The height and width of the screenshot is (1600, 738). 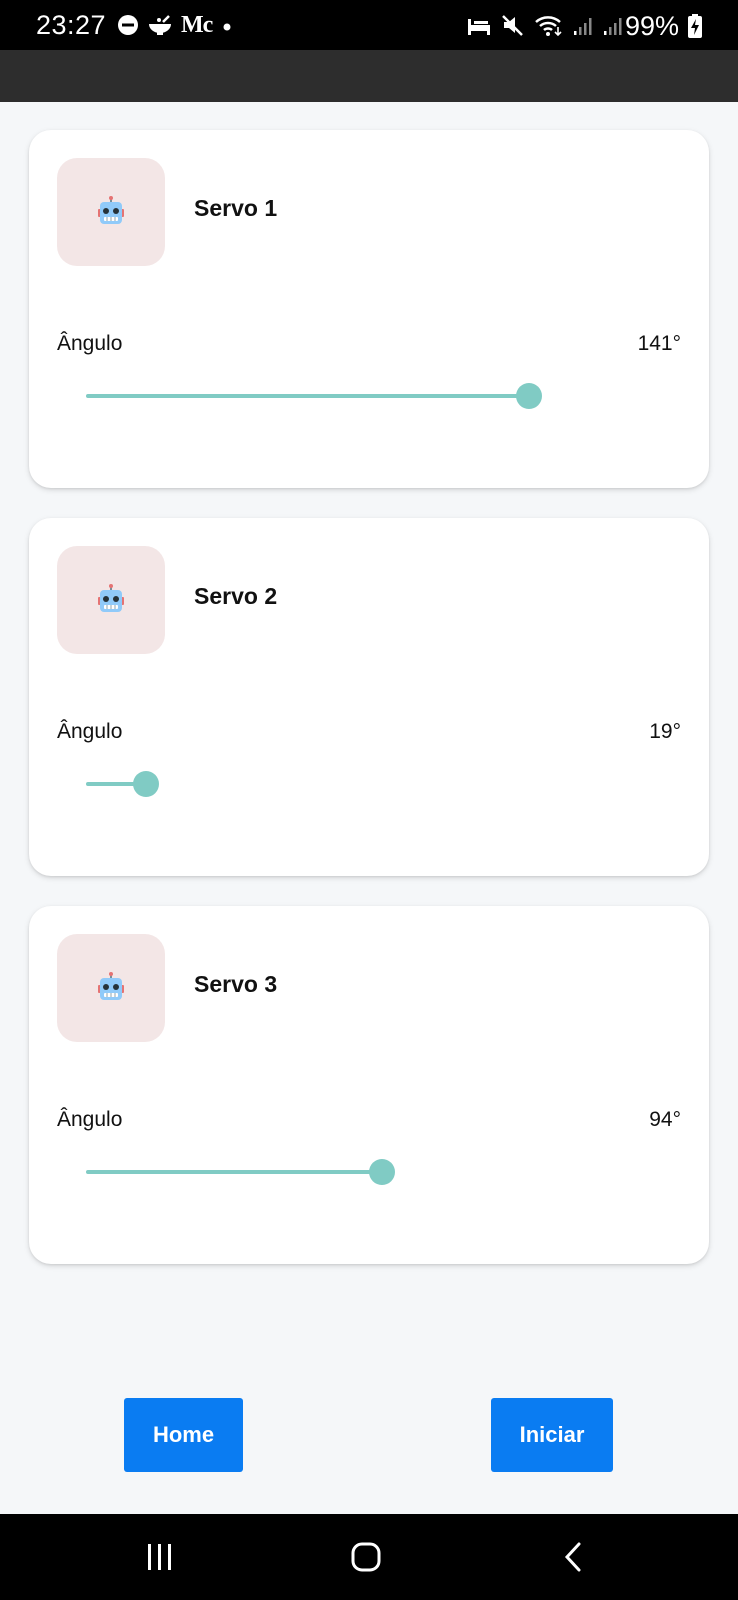 What do you see at coordinates (512, 25) in the screenshot?
I see `mute-icon` at bounding box center [512, 25].